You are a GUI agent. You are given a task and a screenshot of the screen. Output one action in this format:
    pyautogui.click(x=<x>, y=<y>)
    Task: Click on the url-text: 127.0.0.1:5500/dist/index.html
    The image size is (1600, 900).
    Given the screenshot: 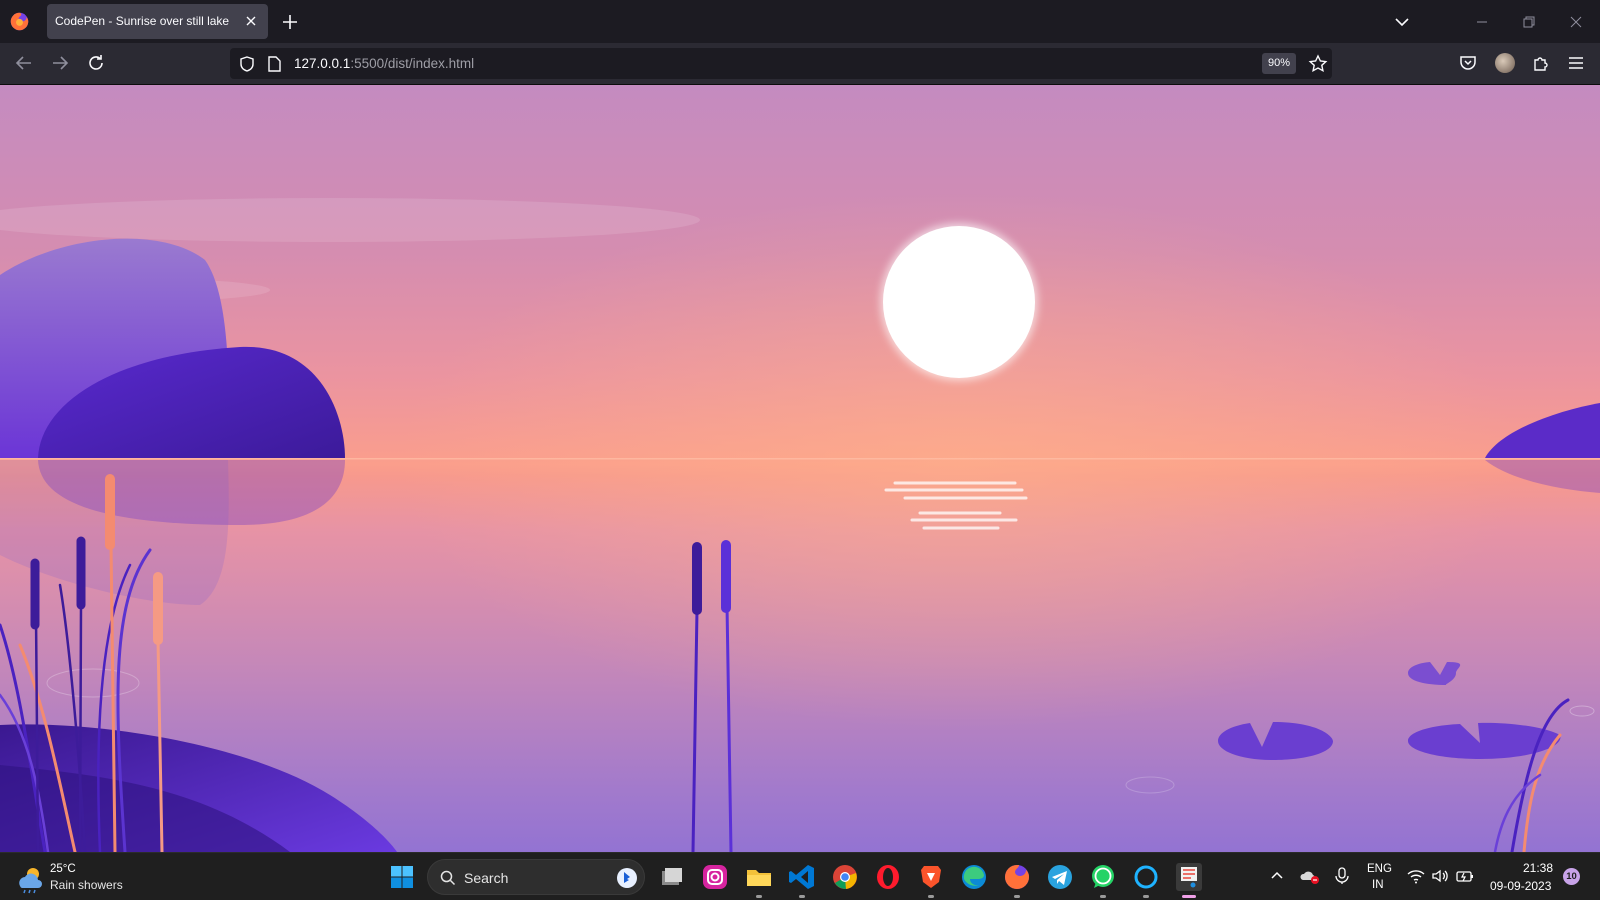 What is the action you would take?
    pyautogui.click(x=384, y=63)
    